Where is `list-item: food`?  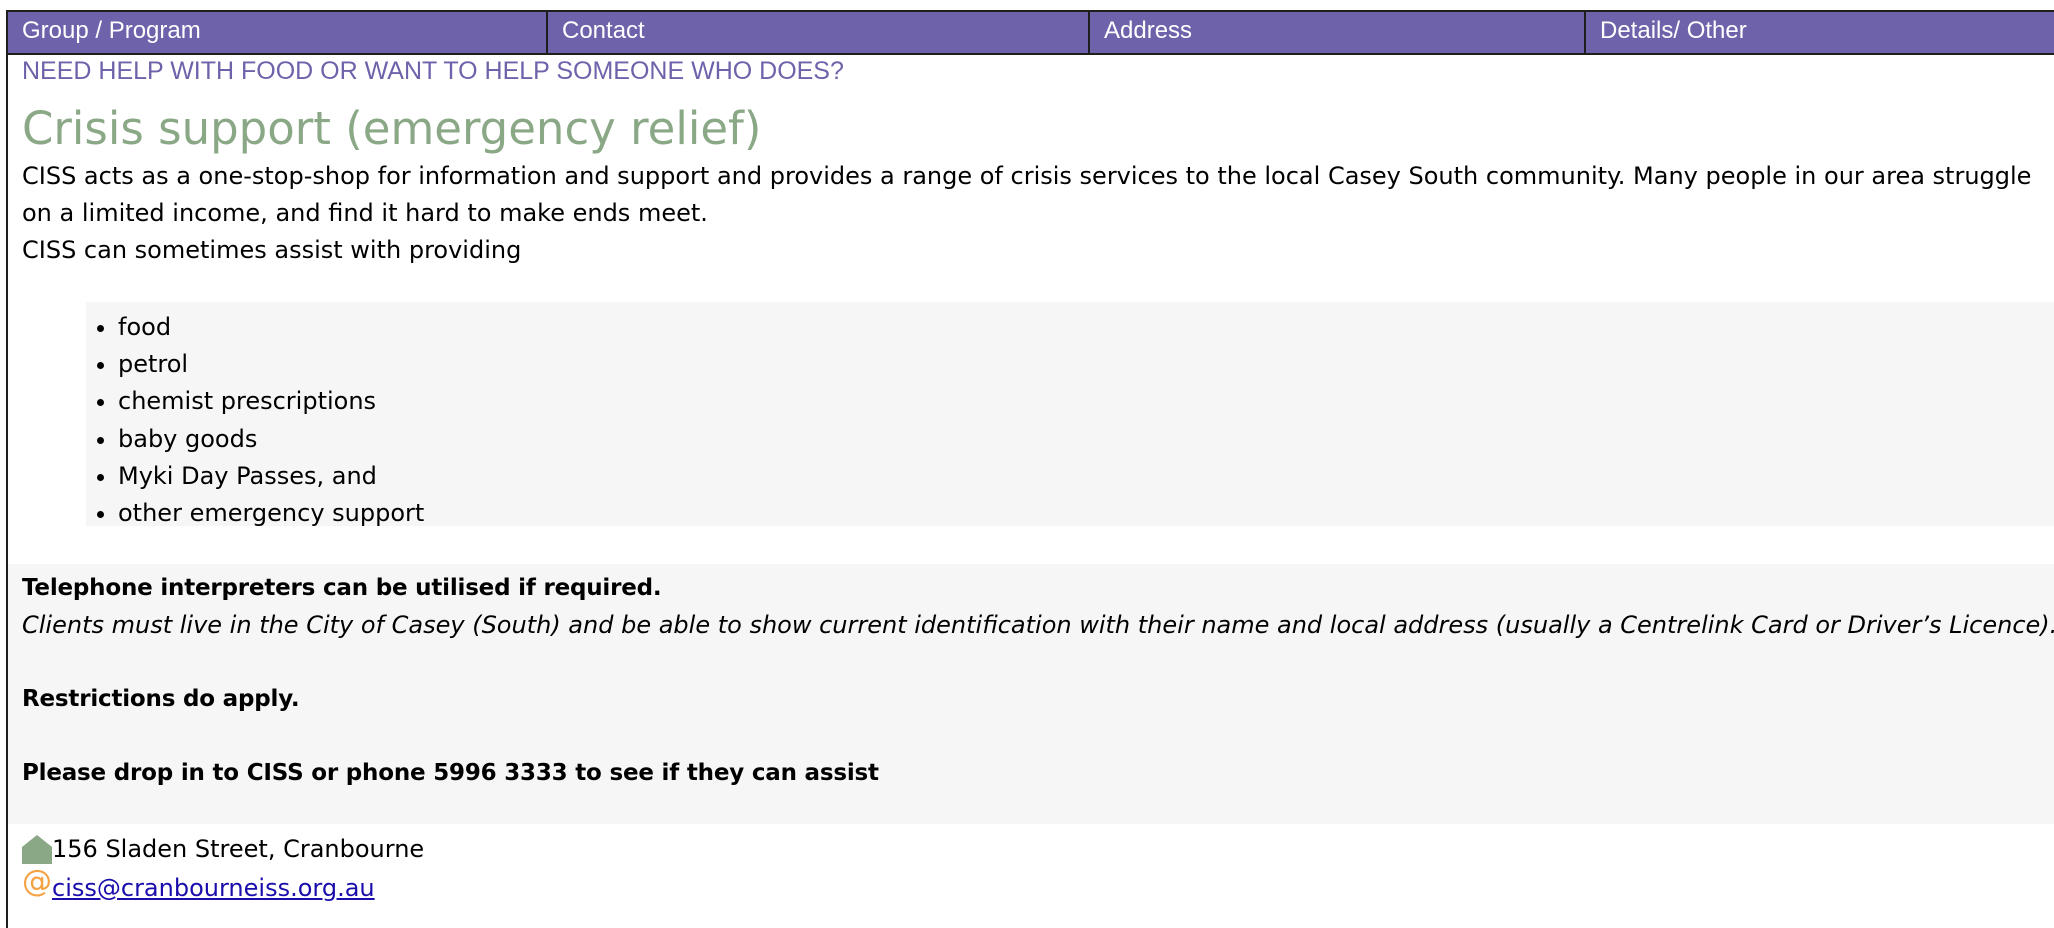
list-item: food is located at coordinates (1086, 327).